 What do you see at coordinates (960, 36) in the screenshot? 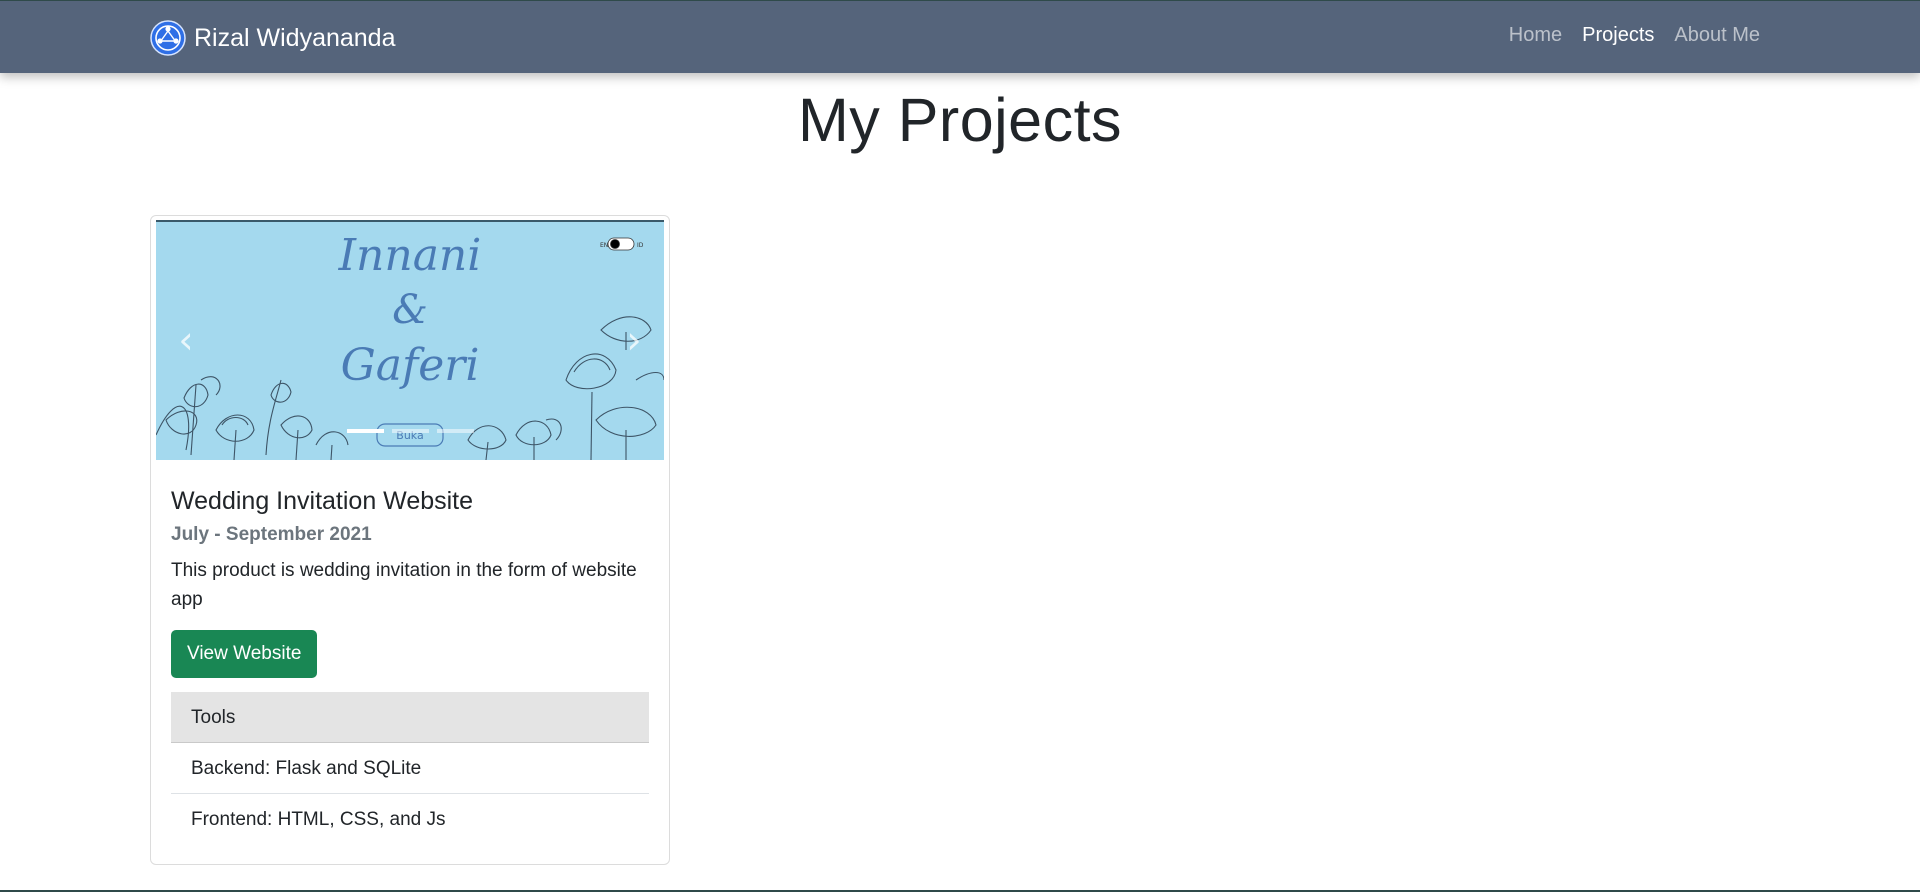
I see `top-navbar: Rizal Widyananda Home Projects About Me` at bounding box center [960, 36].